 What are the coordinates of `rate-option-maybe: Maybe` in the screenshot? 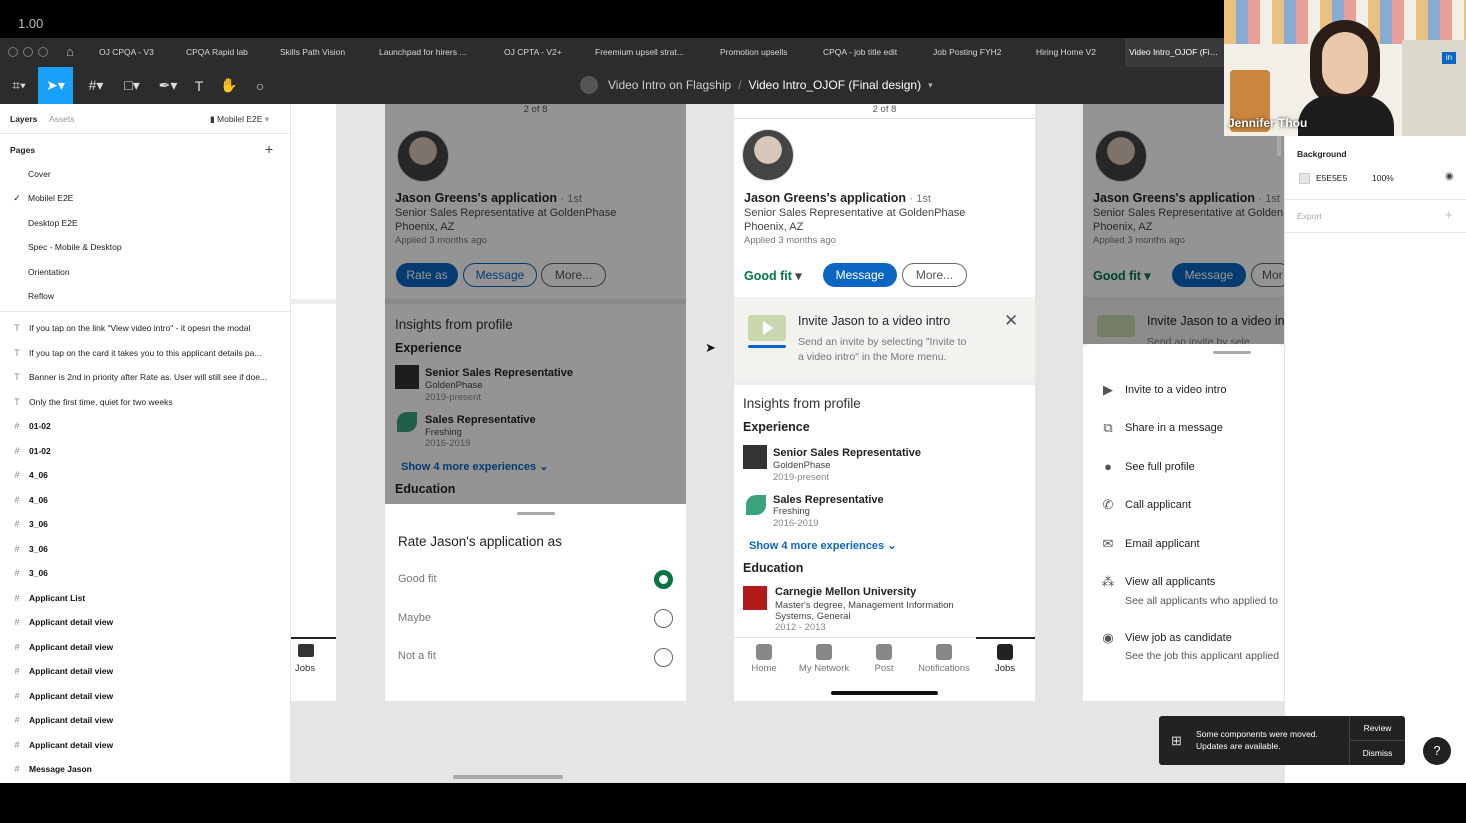 It's located at (414, 618).